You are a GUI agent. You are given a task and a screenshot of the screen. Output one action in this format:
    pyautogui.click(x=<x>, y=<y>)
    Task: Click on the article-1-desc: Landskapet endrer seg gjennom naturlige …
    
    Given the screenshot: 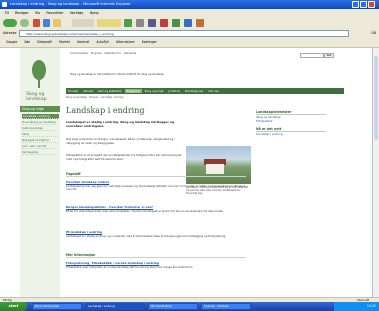 What is the action you would take?
    pyautogui.click(x=156, y=188)
    